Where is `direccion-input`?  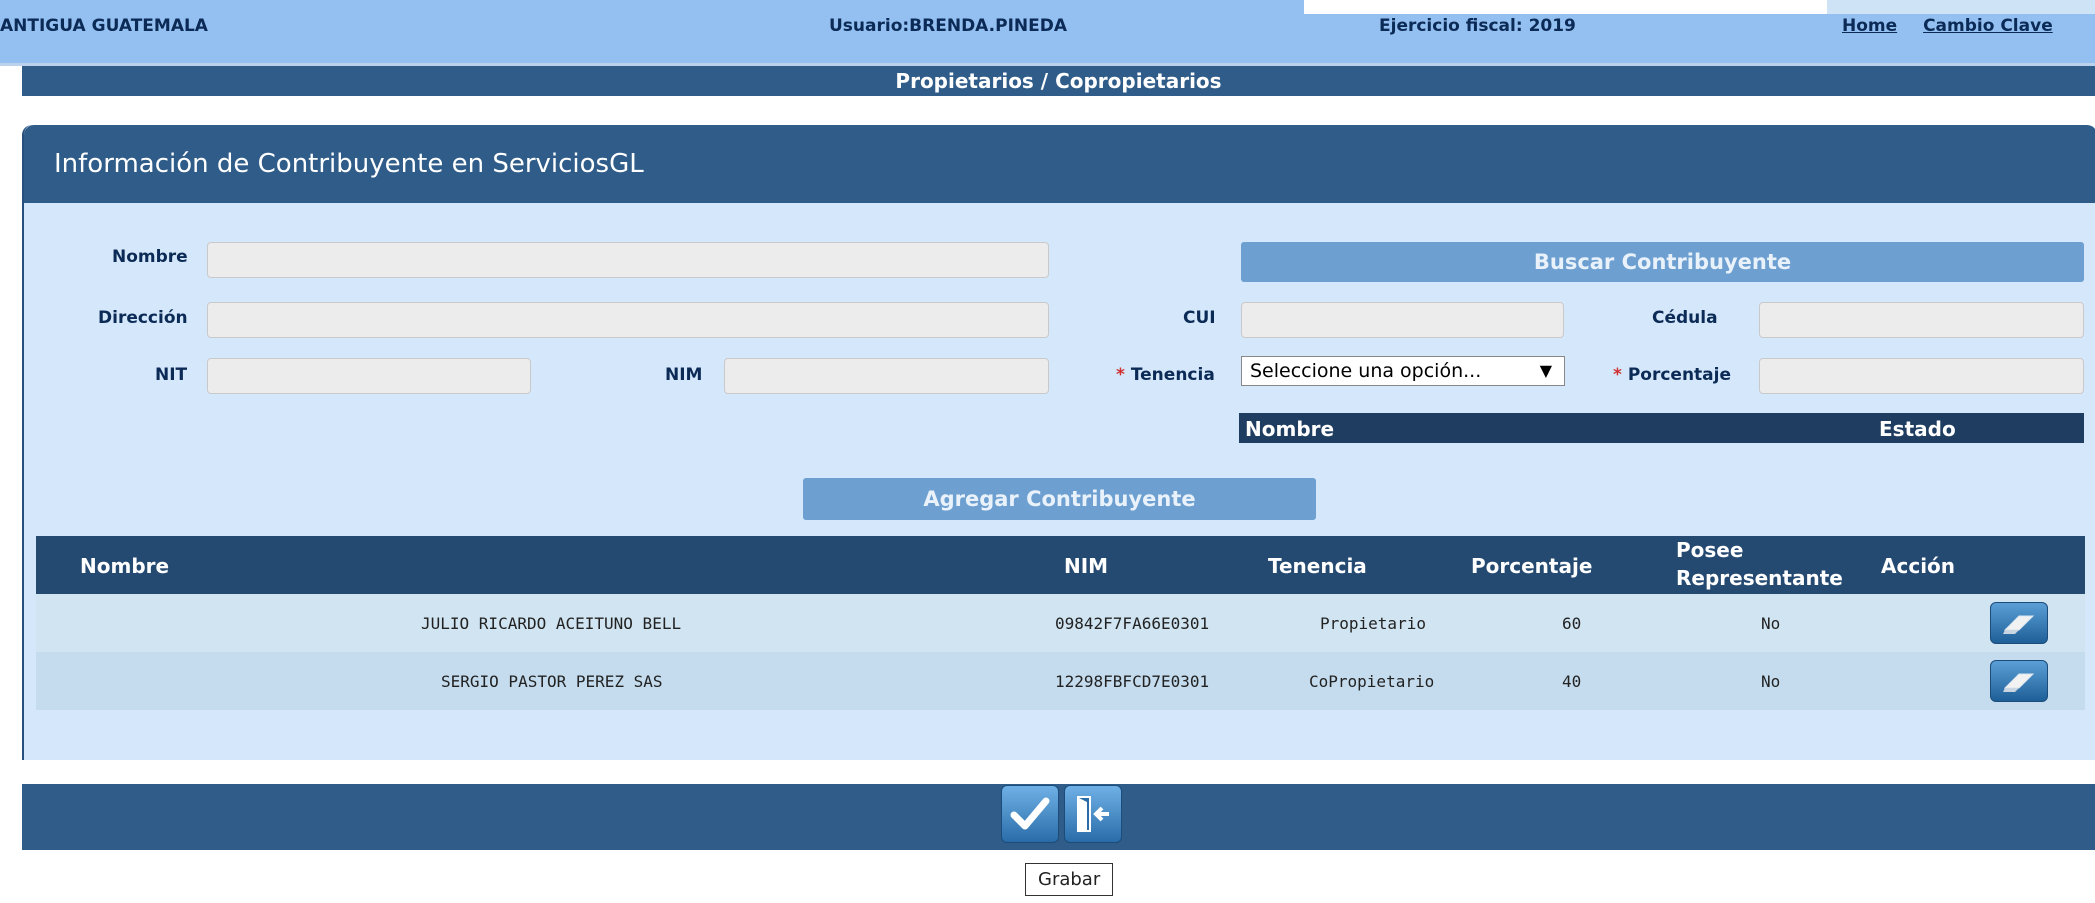 direccion-input is located at coordinates (628, 320).